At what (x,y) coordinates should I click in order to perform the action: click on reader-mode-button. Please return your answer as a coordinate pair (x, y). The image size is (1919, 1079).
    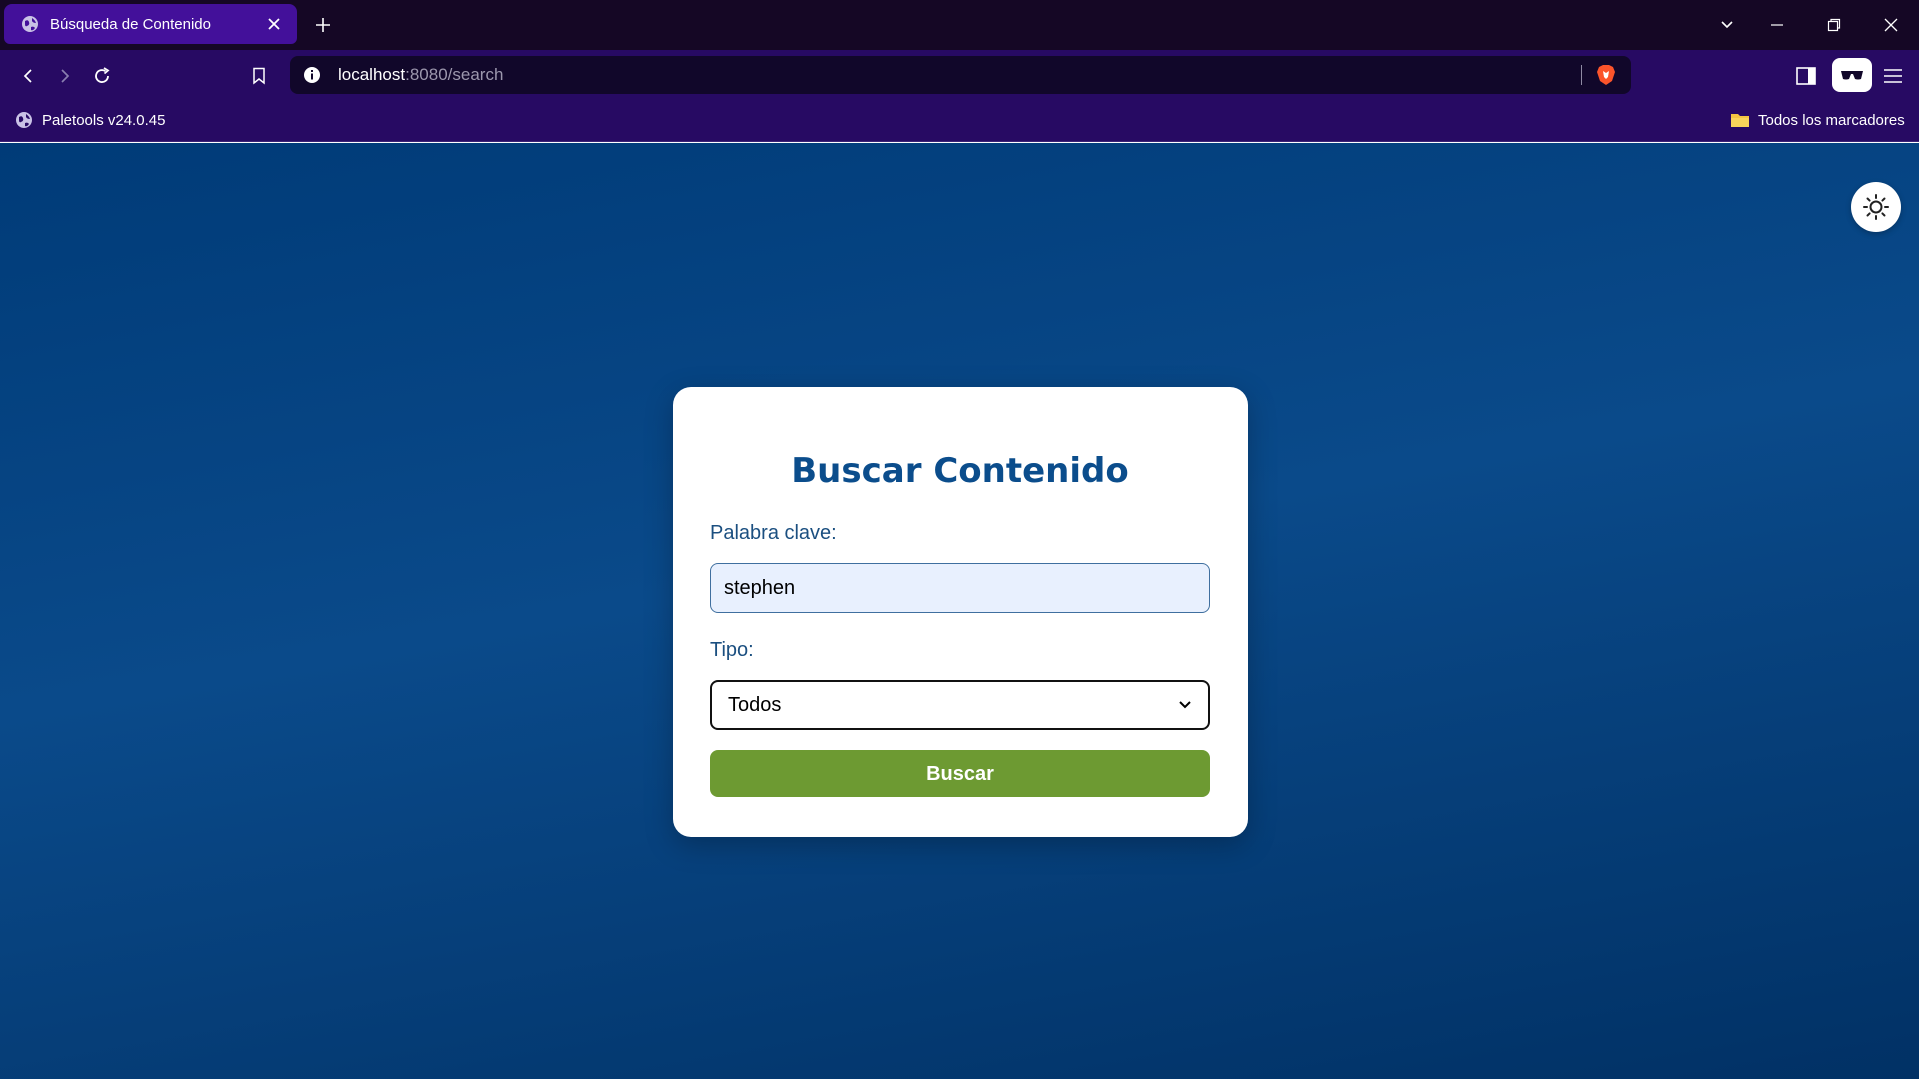
    Looking at the image, I should click on (1852, 75).